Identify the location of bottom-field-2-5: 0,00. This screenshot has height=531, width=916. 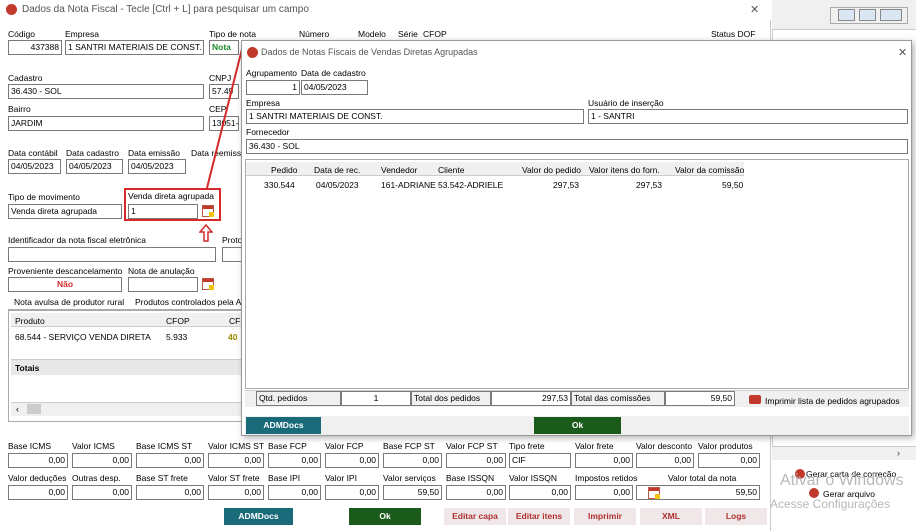
(352, 492).